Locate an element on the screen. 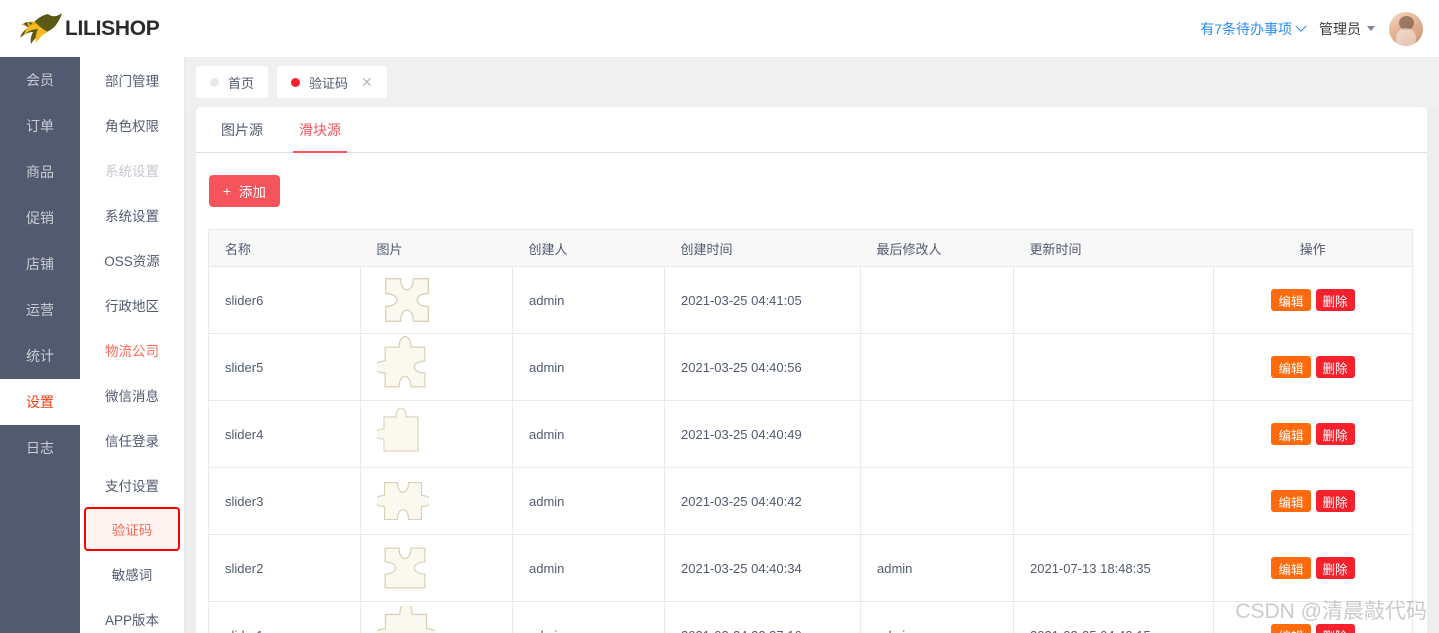 The height and width of the screenshot is (633, 1439). nav-item-order: 订单 is located at coordinates (40, 126).